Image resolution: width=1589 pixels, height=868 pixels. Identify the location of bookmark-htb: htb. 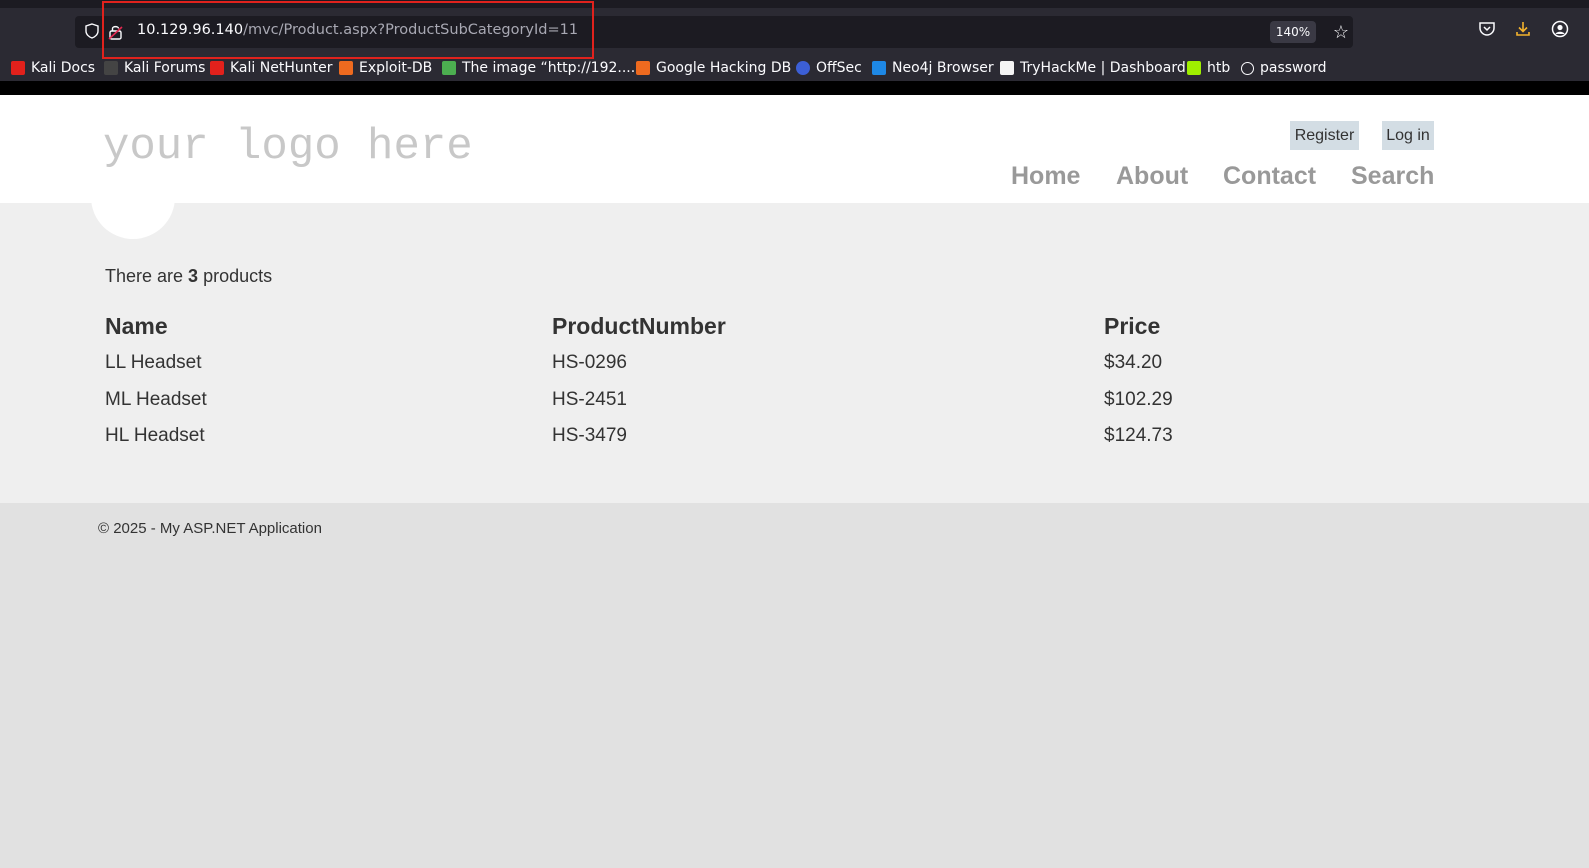
(1208, 68).